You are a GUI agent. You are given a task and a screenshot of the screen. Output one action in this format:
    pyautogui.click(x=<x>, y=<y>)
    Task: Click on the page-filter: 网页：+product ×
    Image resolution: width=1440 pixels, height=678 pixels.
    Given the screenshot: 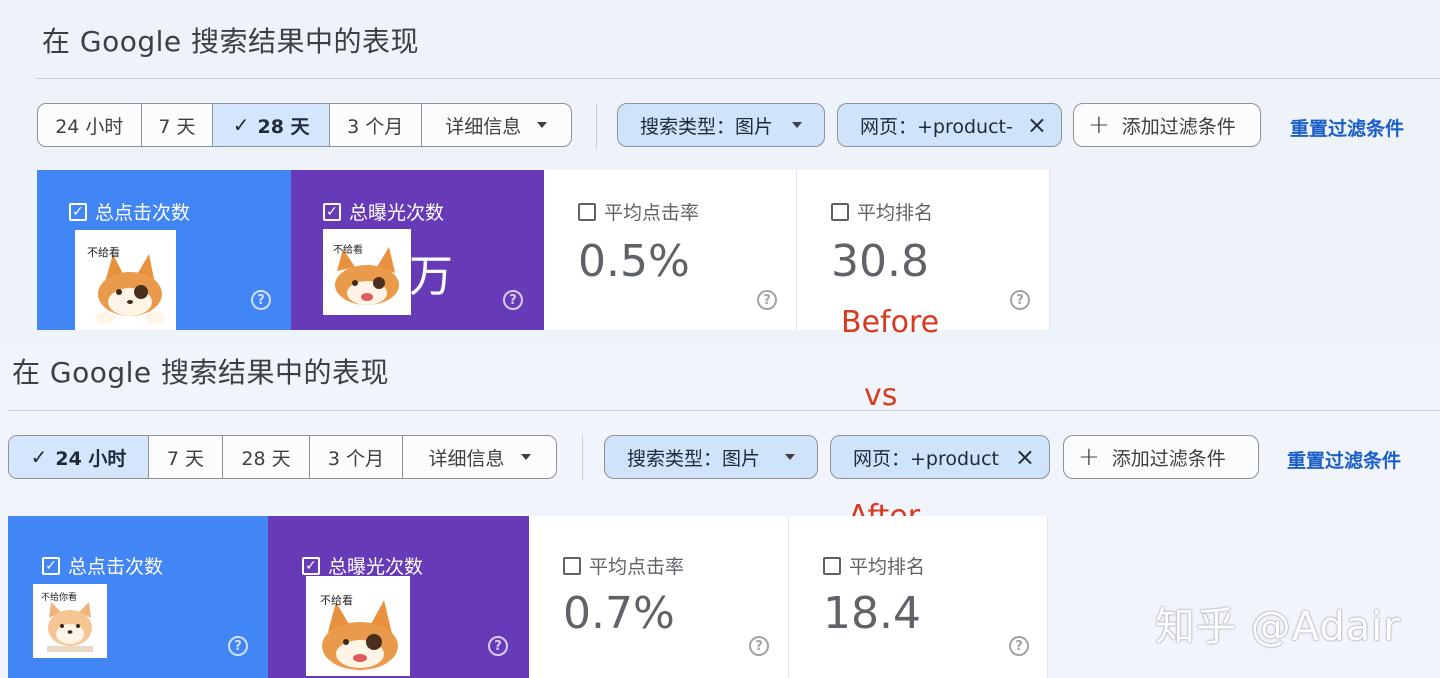 What is the action you would take?
    pyautogui.click(x=940, y=457)
    